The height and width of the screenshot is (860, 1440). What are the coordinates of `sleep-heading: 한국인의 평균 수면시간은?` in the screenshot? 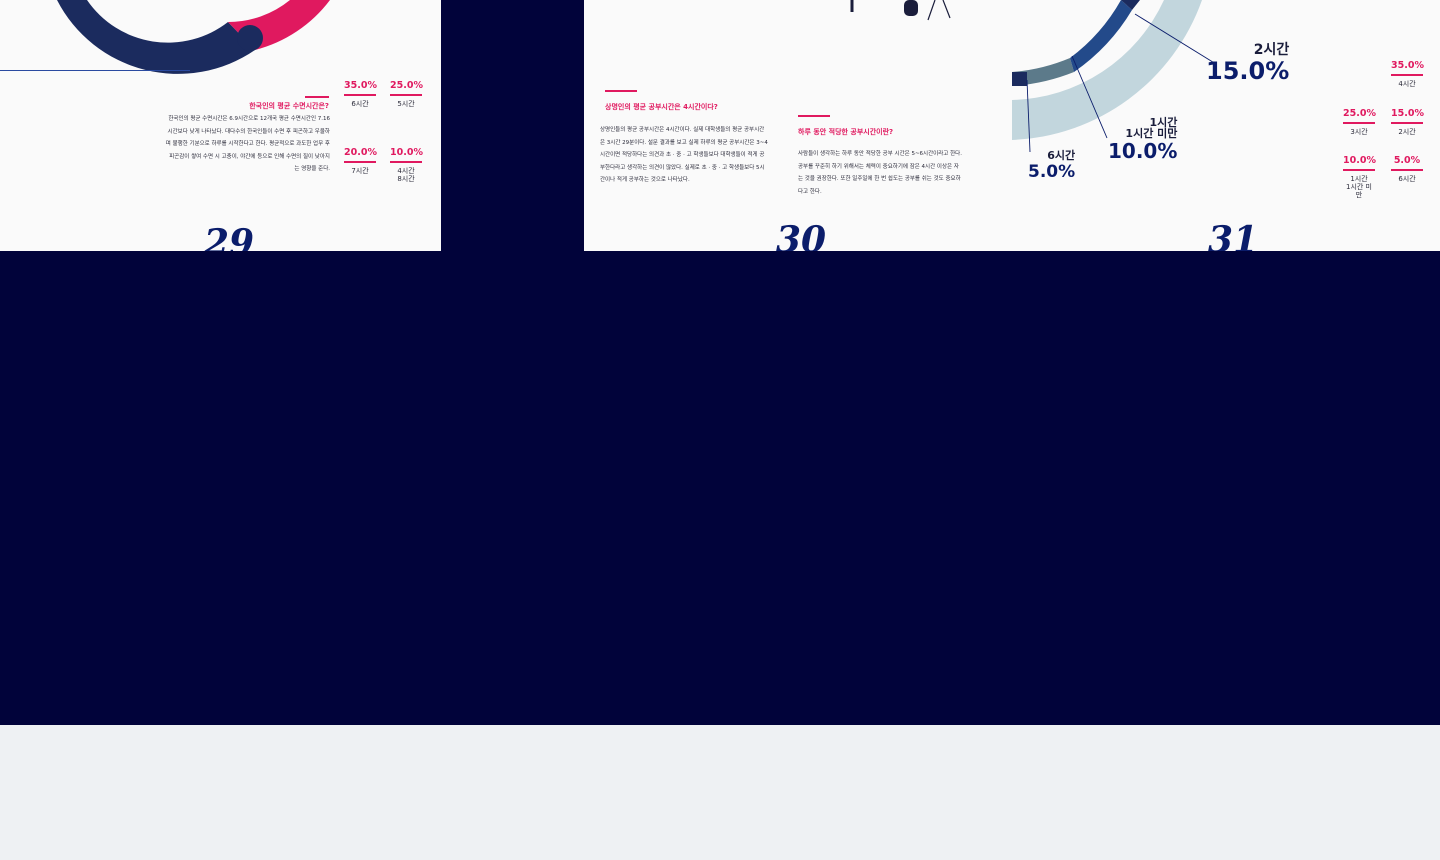 It's located at (289, 106).